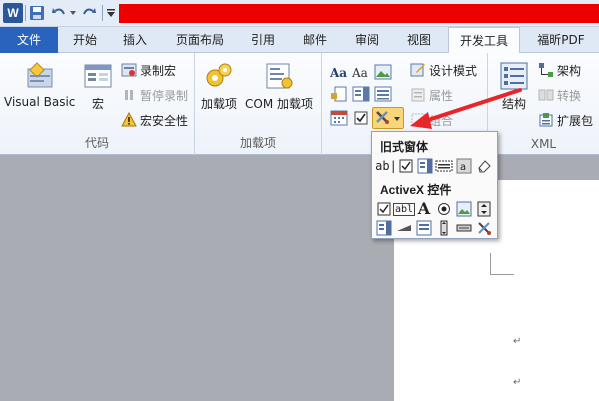 The height and width of the screenshot is (401, 599). Describe the element at coordinates (404, 147) in the screenshot. I see `legacy-forms-heading: 旧式窗体` at that location.